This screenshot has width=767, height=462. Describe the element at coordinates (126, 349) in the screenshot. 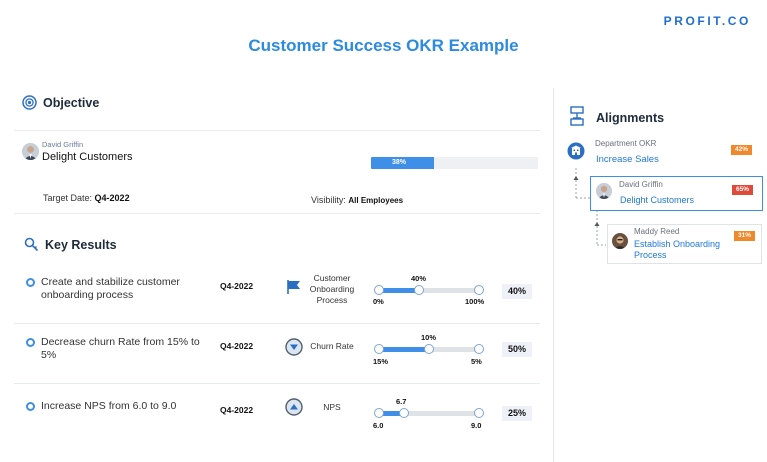

I see `key-result-text: Decrease churn Rate from 15% to 5%` at that location.